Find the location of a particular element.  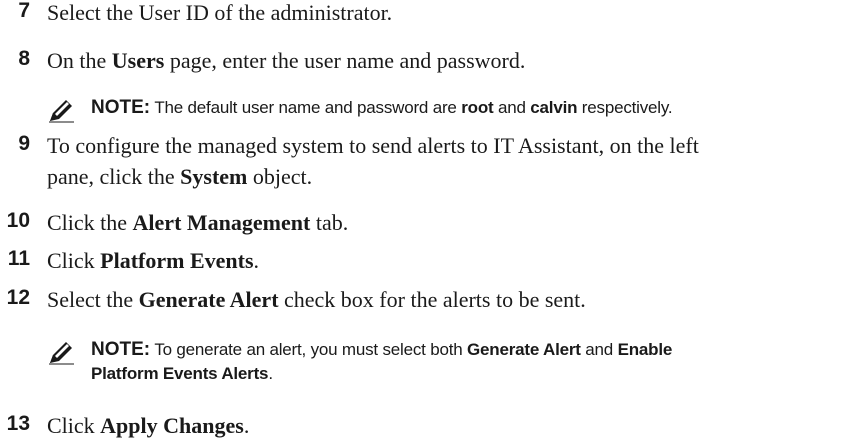

ui-term: Apply Changes is located at coordinates (172, 425).